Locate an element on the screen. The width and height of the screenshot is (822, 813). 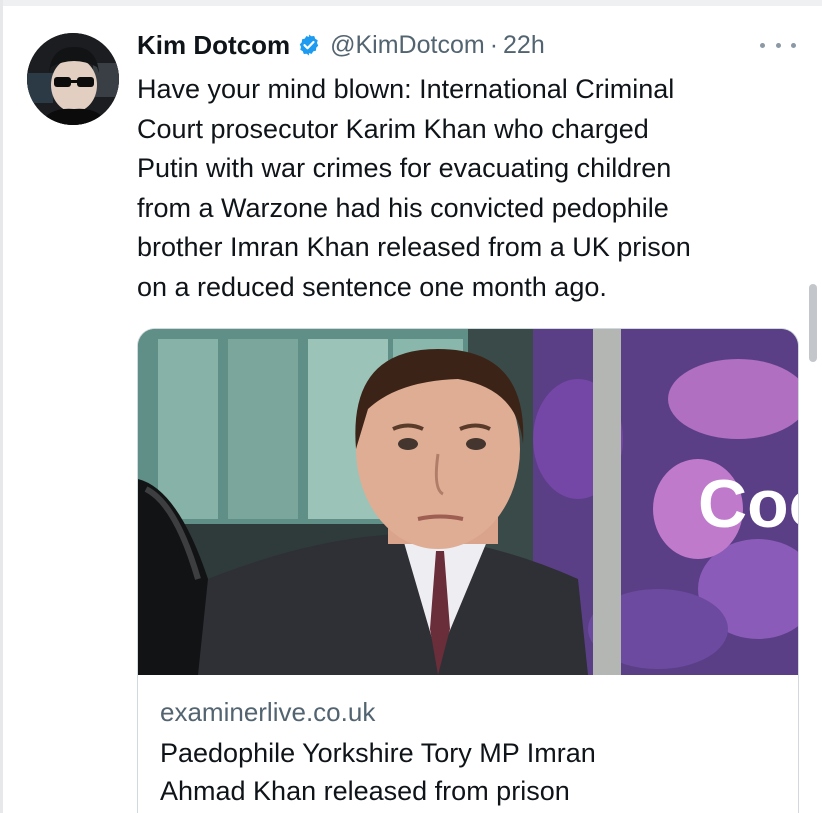
tweet-timestamp: 22h is located at coordinates (524, 45).